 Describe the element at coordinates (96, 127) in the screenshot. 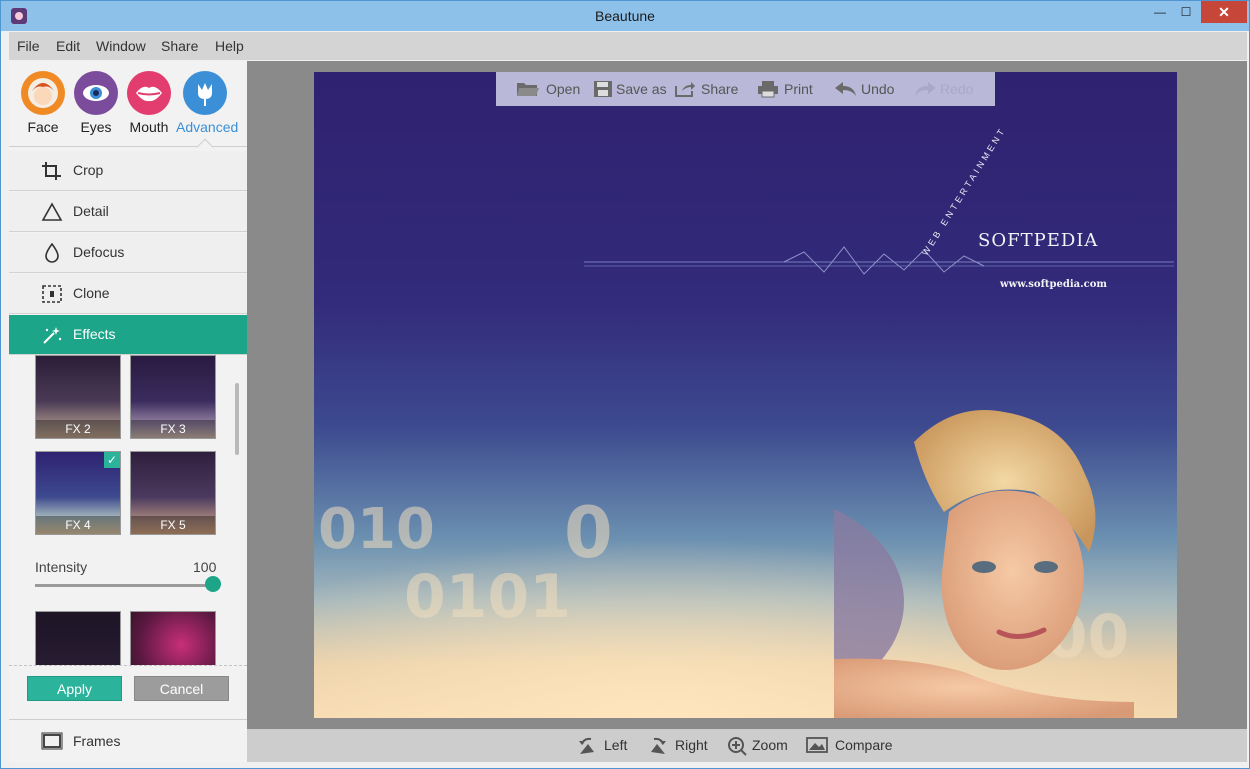

I see `category-eyes-label: Eyes` at that location.